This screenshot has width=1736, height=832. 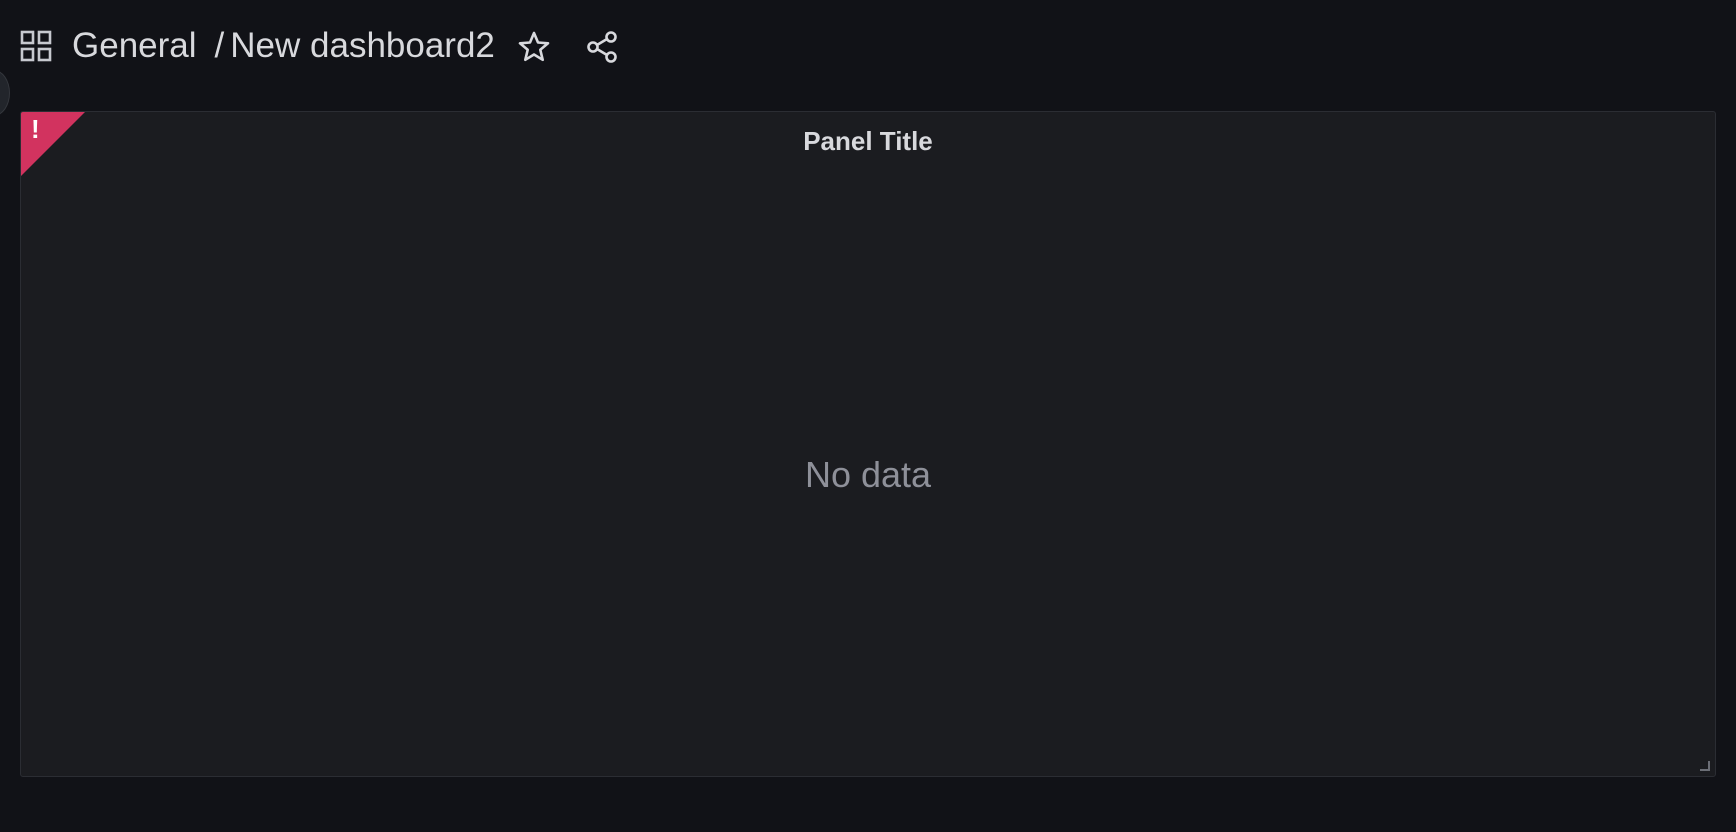 What do you see at coordinates (362, 46) in the screenshot?
I see `dashboard-title: New dashboard2` at bounding box center [362, 46].